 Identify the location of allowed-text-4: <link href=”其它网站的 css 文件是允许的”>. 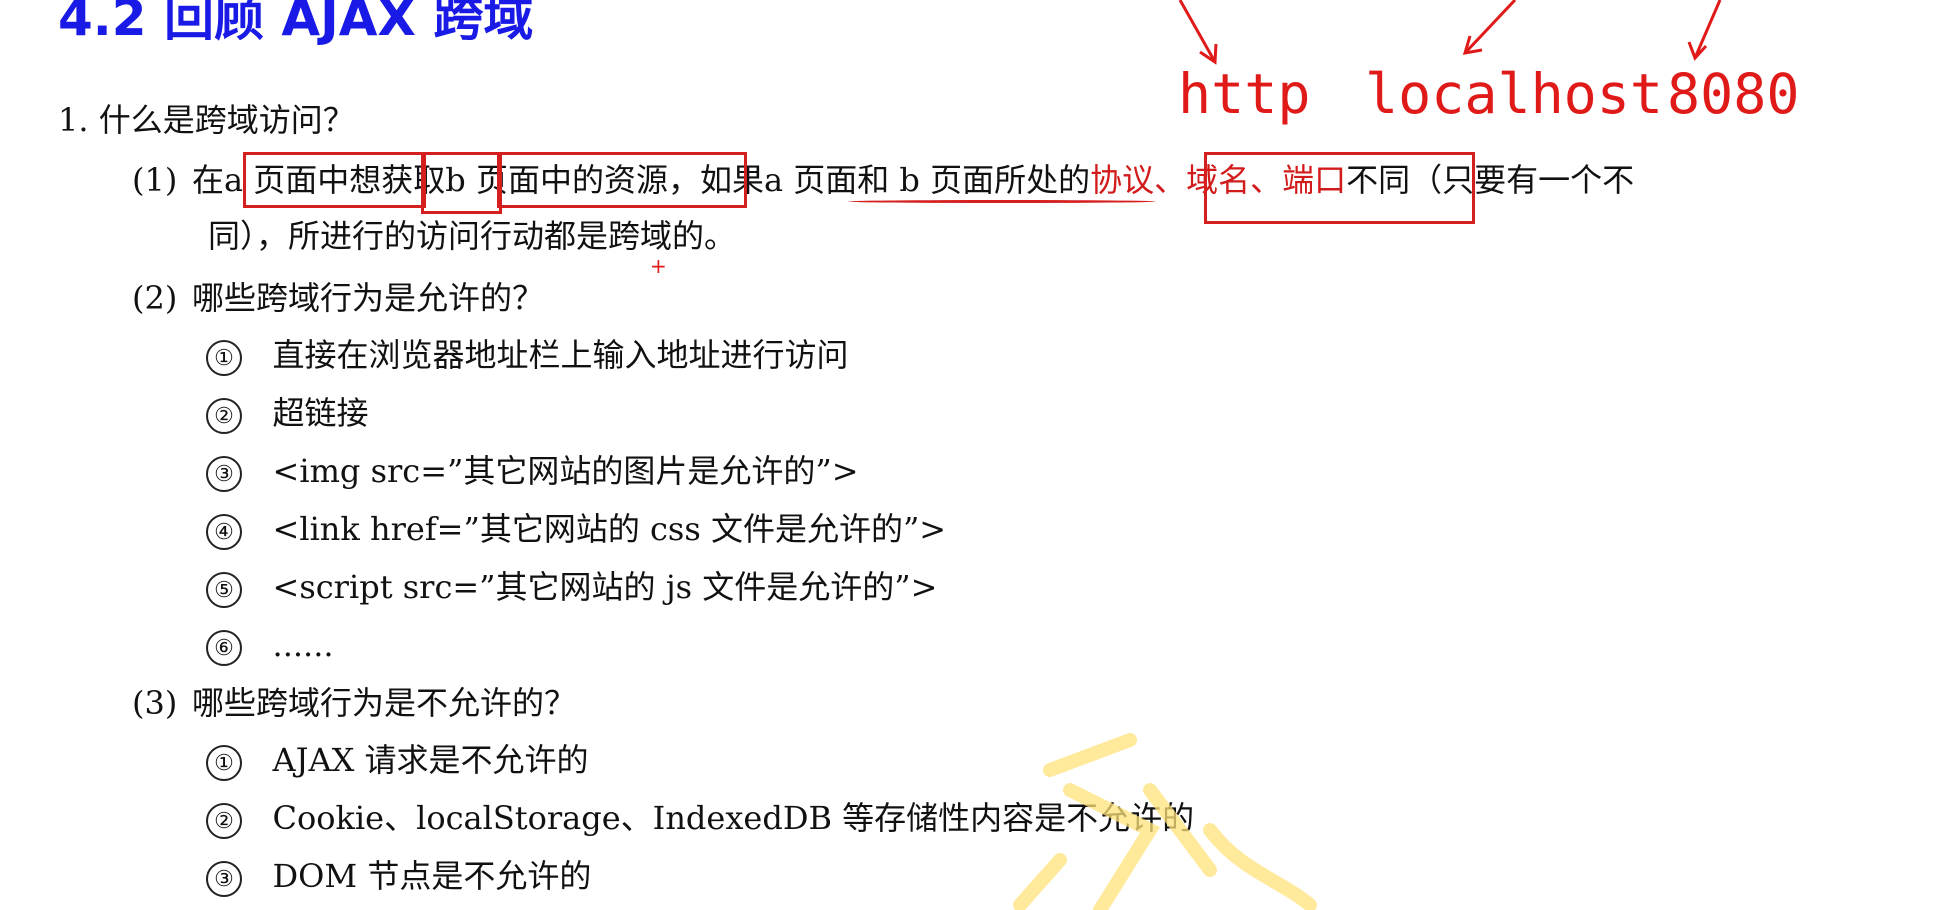
(609, 529).